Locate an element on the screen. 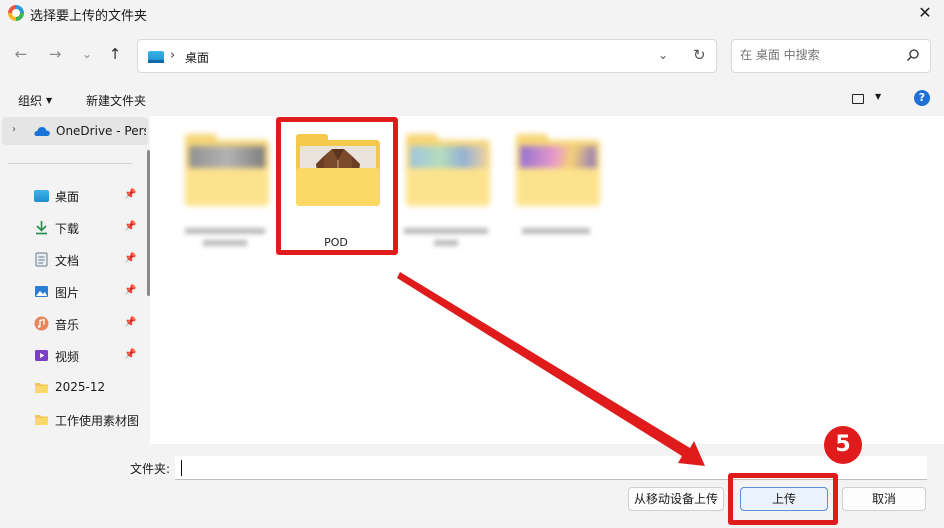 The width and height of the screenshot is (944, 528). view-mode-icon is located at coordinates (858, 99).